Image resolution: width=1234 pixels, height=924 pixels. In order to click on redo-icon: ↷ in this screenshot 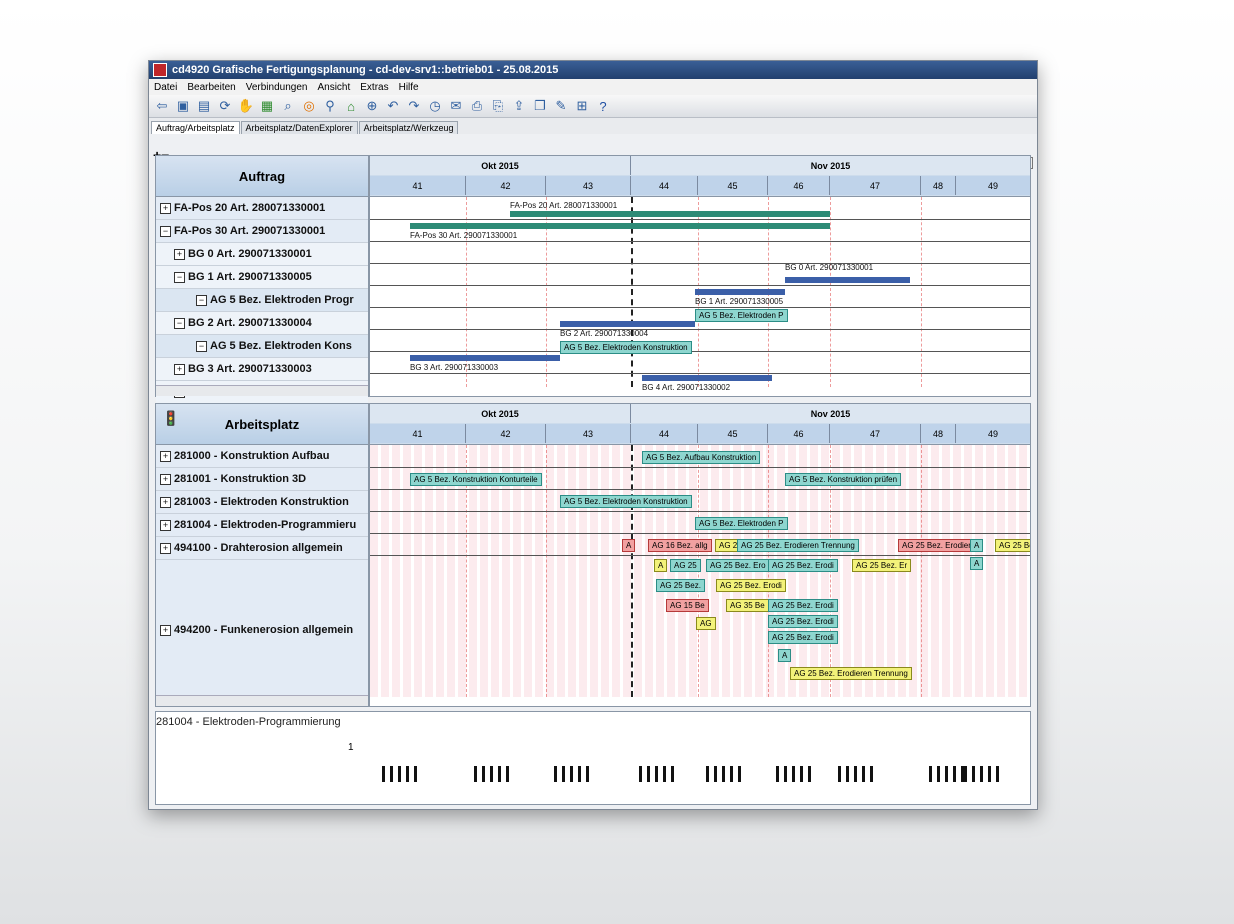, I will do `click(414, 106)`.